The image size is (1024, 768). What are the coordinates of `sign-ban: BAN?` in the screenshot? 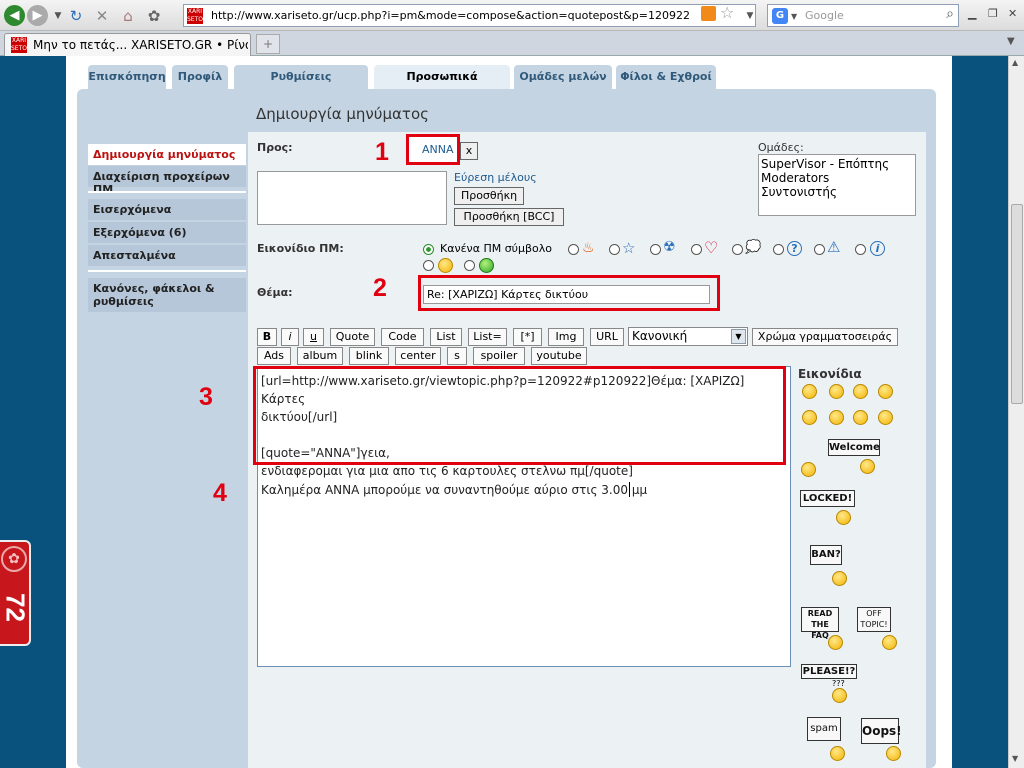 It's located at (826, 555).